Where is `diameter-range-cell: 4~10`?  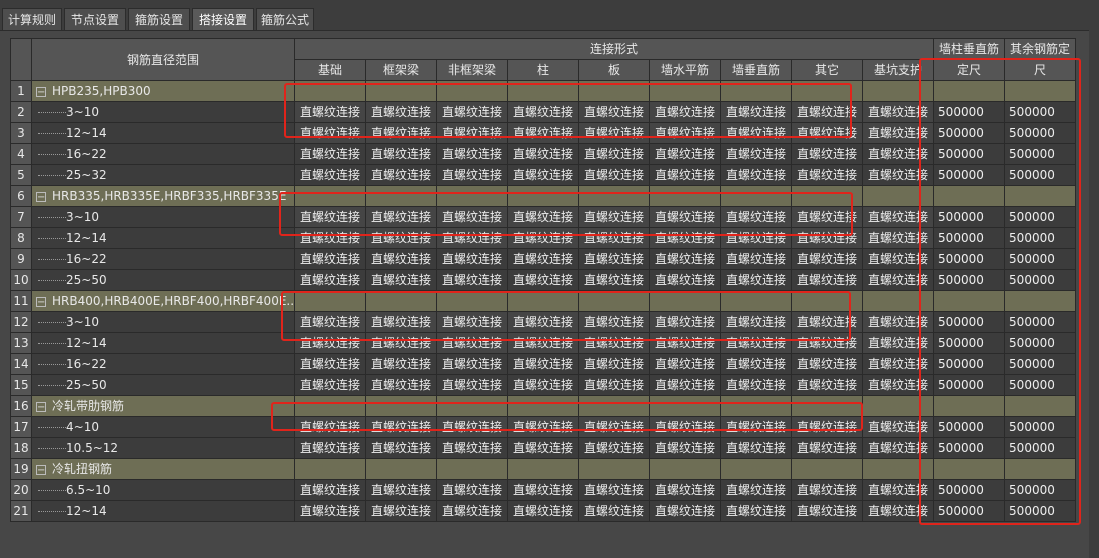
diameter-range-cell: 4~10 is located at coordinates (163, 427).